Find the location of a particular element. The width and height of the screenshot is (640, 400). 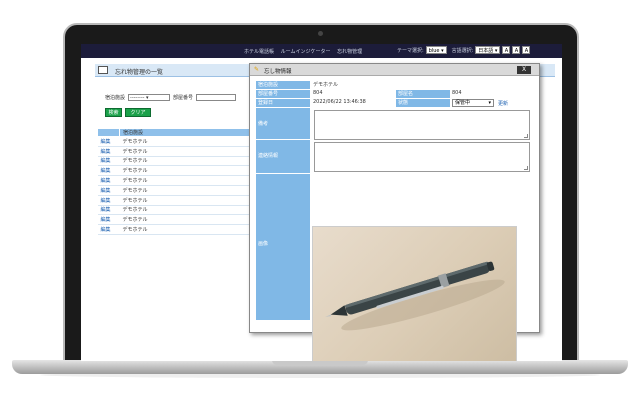

close-button: X is located at coordinates (524, 70).